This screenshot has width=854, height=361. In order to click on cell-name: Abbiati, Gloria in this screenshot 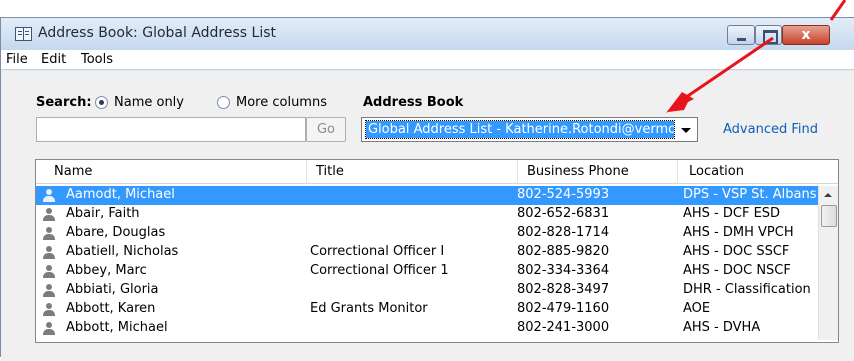, I will do `click(112, 289)`.